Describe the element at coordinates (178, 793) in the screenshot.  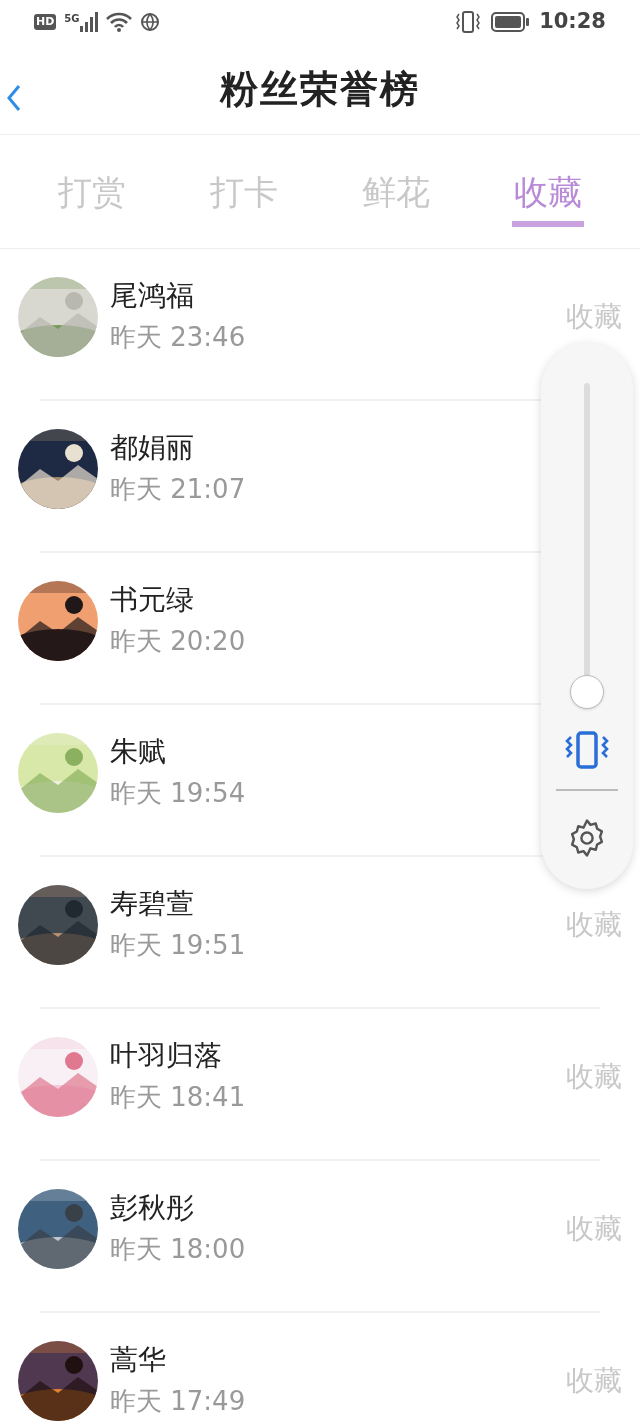
I see `fan-time: 昨天 19:54` at that location.